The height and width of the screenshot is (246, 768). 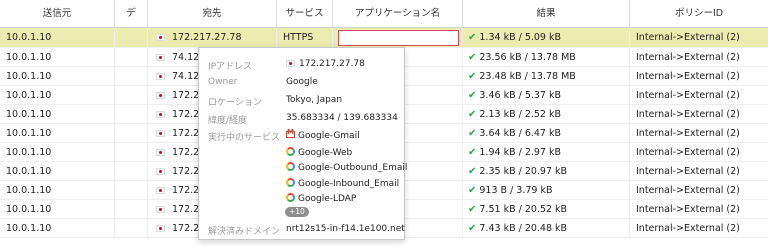 I want to click on cell-result: ✔ 3.64 kB / 6.47 kB, so click(x=546, y=133).